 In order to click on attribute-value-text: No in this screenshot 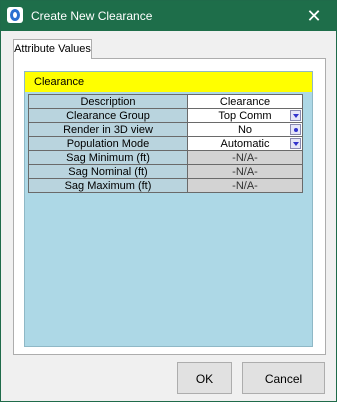, I will do `click(245, 129)`.